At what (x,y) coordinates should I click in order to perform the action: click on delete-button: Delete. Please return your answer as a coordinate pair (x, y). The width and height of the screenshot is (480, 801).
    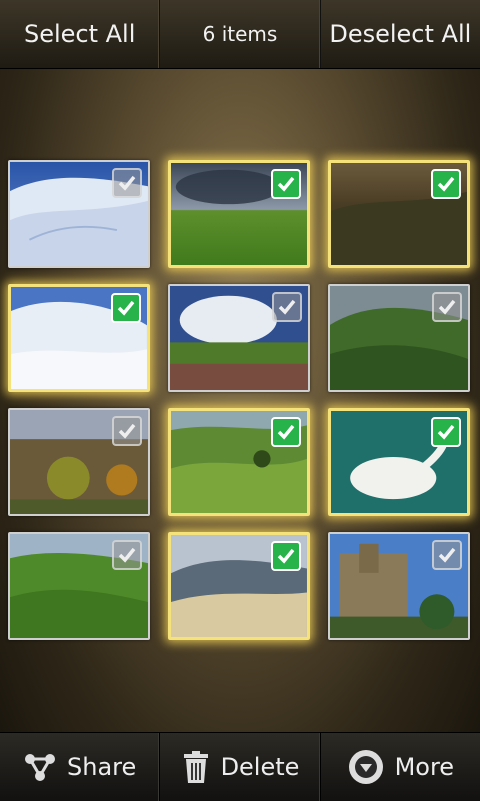
    Looking at the image, I should click on (240, 767).